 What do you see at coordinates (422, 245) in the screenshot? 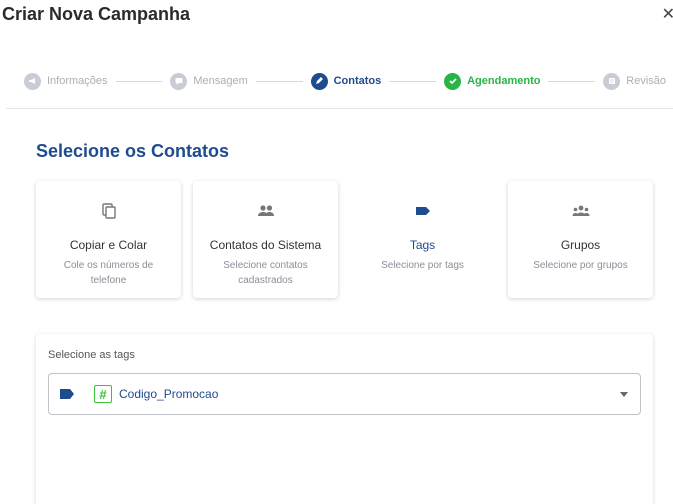
I see `option-title: Tags` at bounding box center [422, 245].